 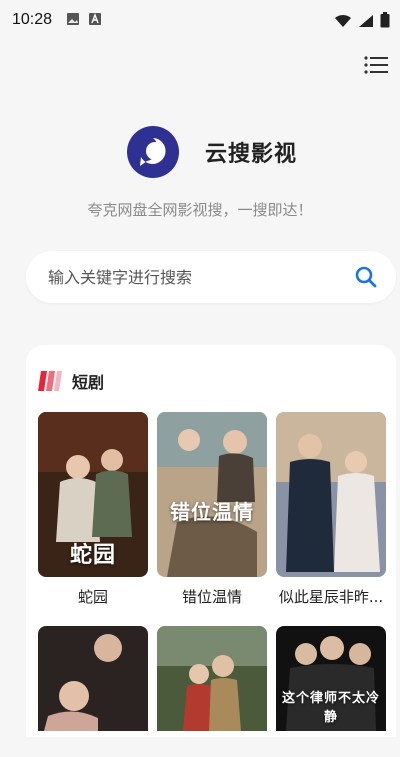 What do you see at coordinates (211, 597) in the screenshot?
I see `drama-title: 错位温情` at bounding box center [211, 597].